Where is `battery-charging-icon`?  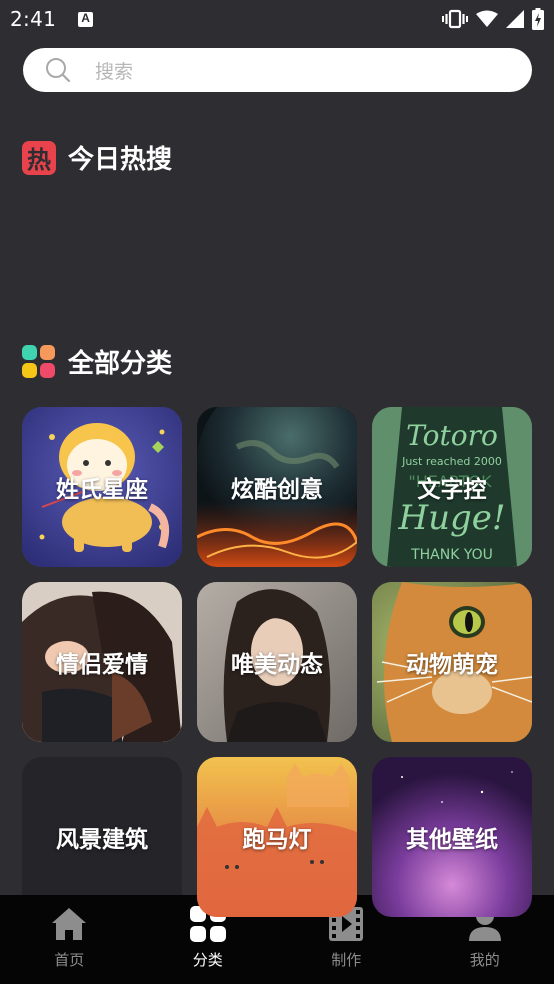 battery-charging-icon is located at coordinates (538, 19).